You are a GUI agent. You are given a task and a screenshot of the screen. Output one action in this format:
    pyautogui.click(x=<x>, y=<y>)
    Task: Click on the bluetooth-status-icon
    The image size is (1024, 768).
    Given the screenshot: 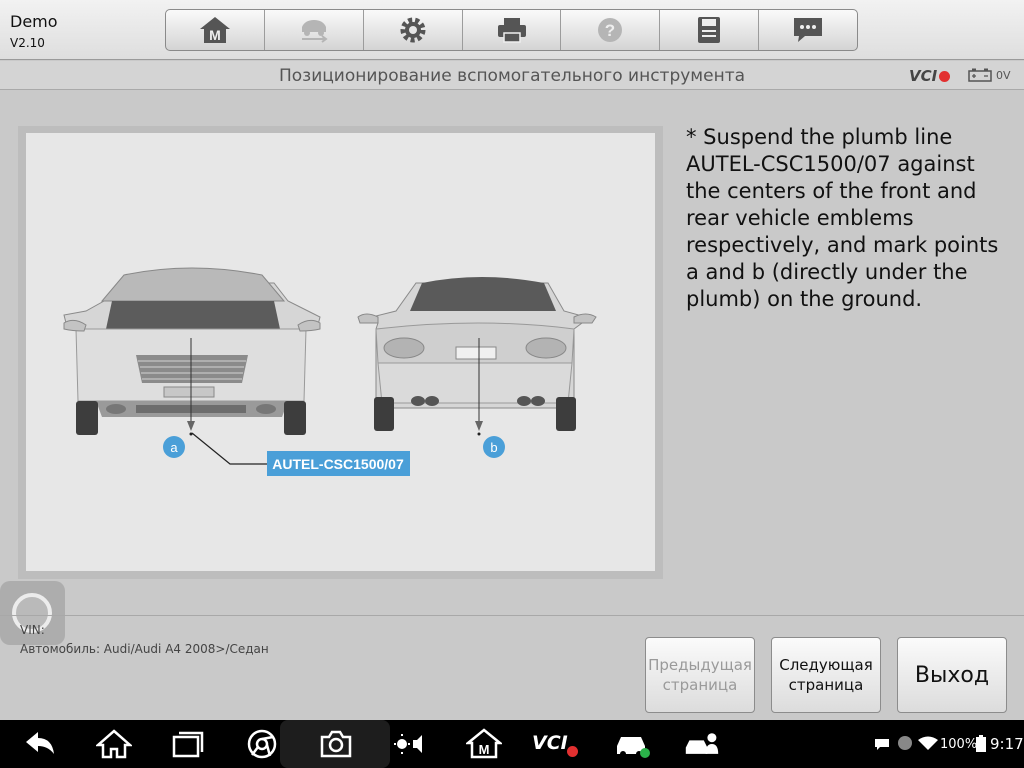 What is the action you would take?
    pyautogui.click(x=905, y=743)
    